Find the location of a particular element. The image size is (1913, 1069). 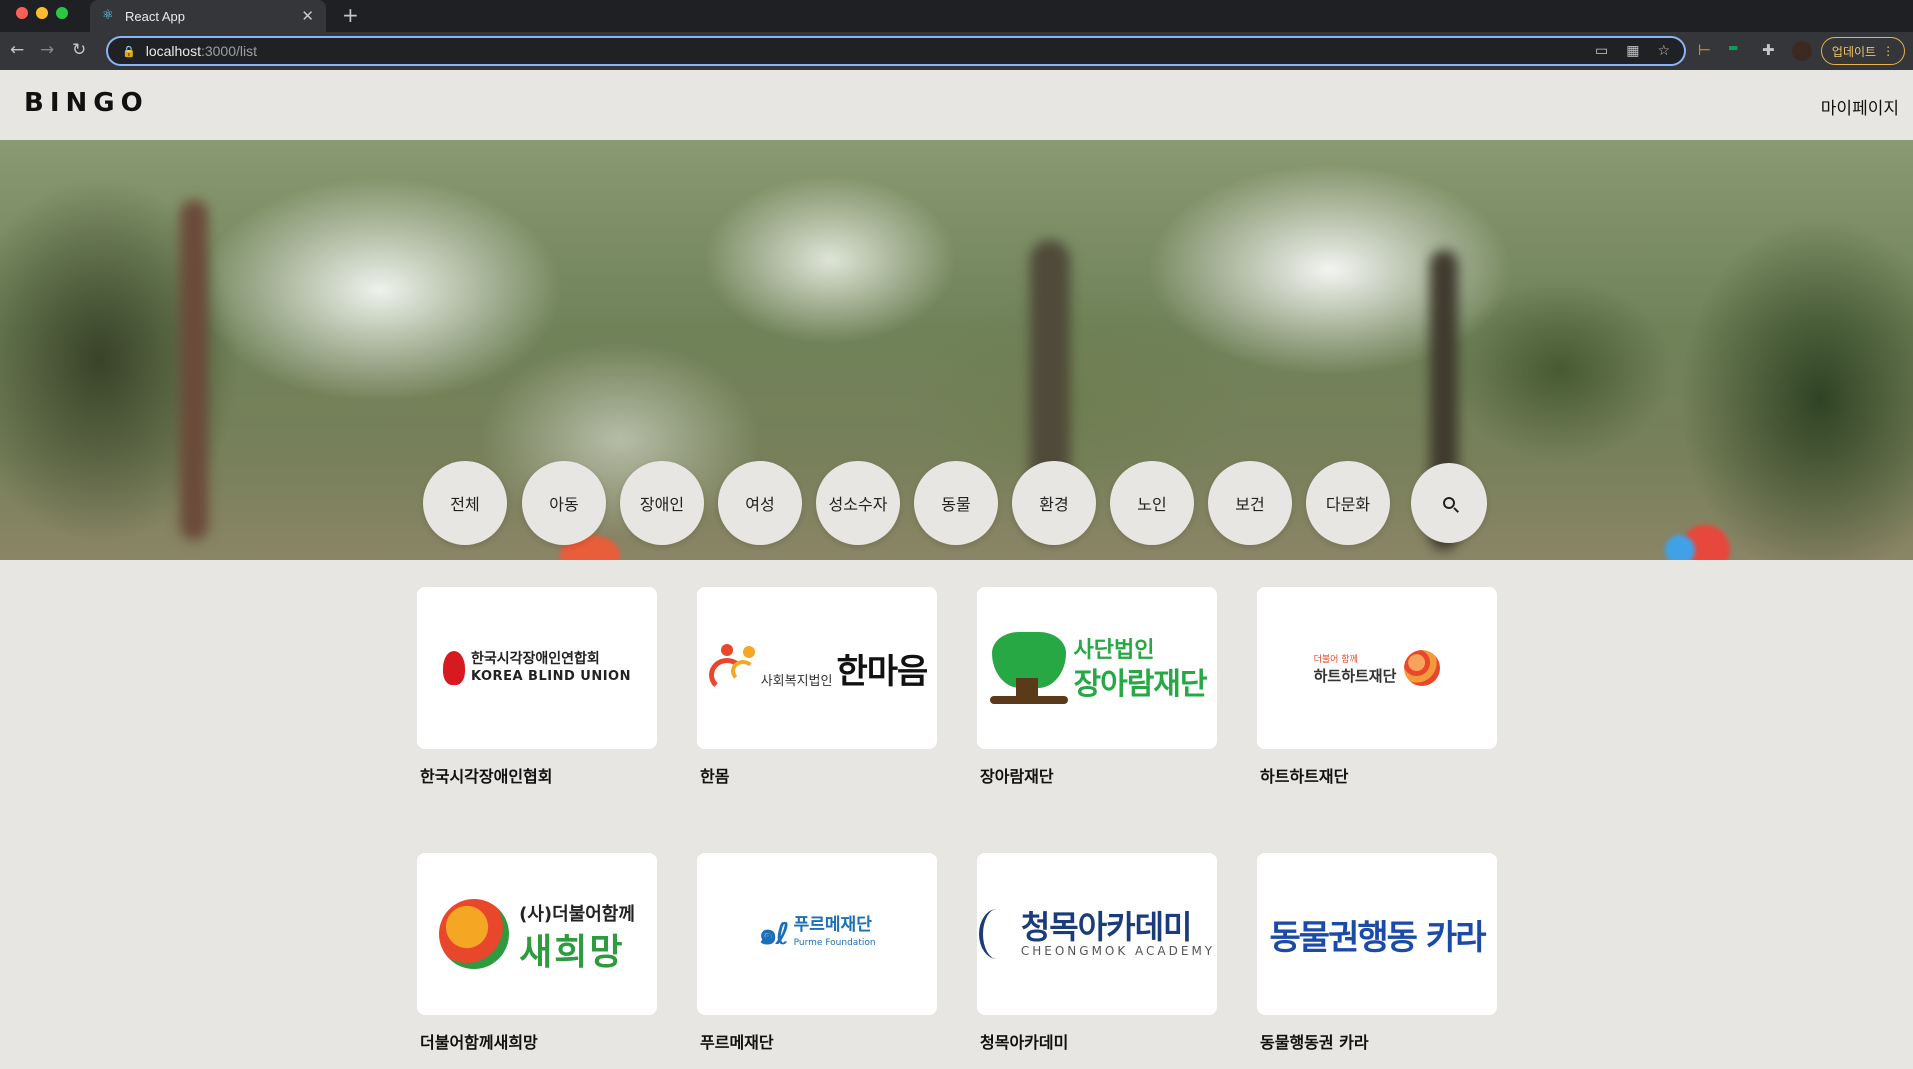

category-environment: 환경 is located at coordinates (1054, 503).